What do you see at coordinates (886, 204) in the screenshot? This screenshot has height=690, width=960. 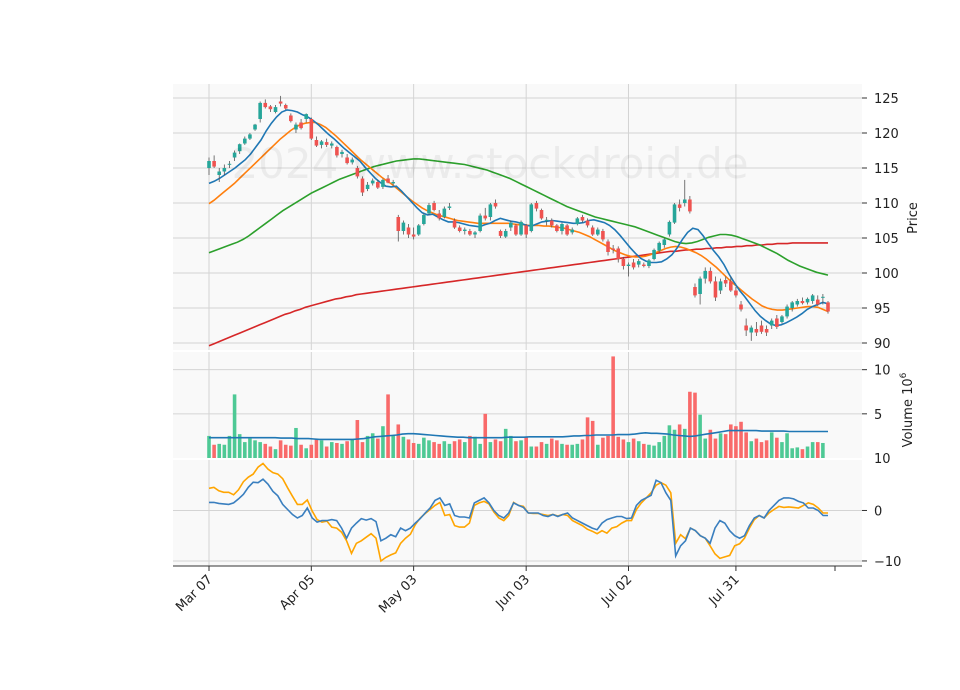 I see `price-ytick-label-4: 110` at bounding box center [886, 204].